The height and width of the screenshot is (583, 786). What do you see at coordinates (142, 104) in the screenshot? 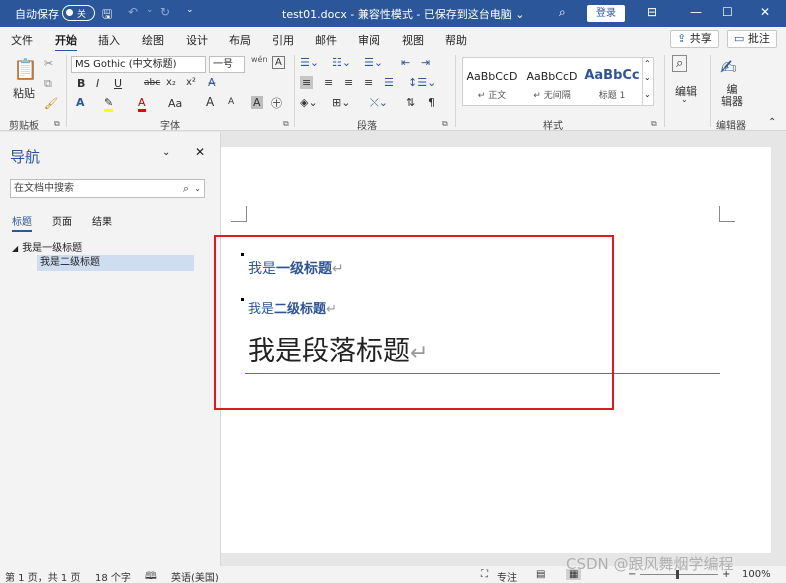
I see `font-color-icon: A` at bounding box center [142, 104].